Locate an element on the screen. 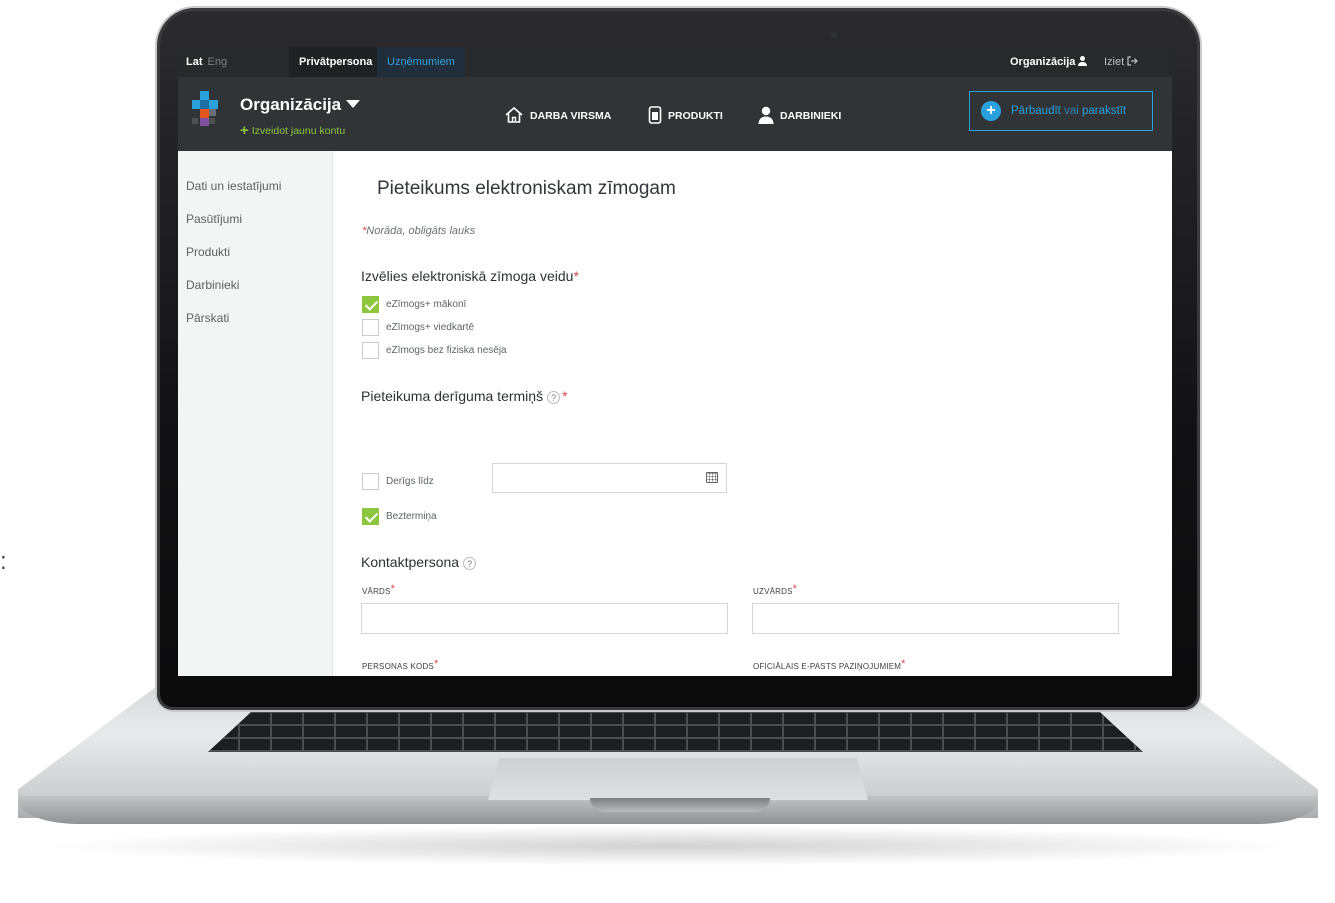 Image resolution: width=1335 pixels, height=903 pixels. first-name-label: VĀRDS* is located at coordinates (378, 589).